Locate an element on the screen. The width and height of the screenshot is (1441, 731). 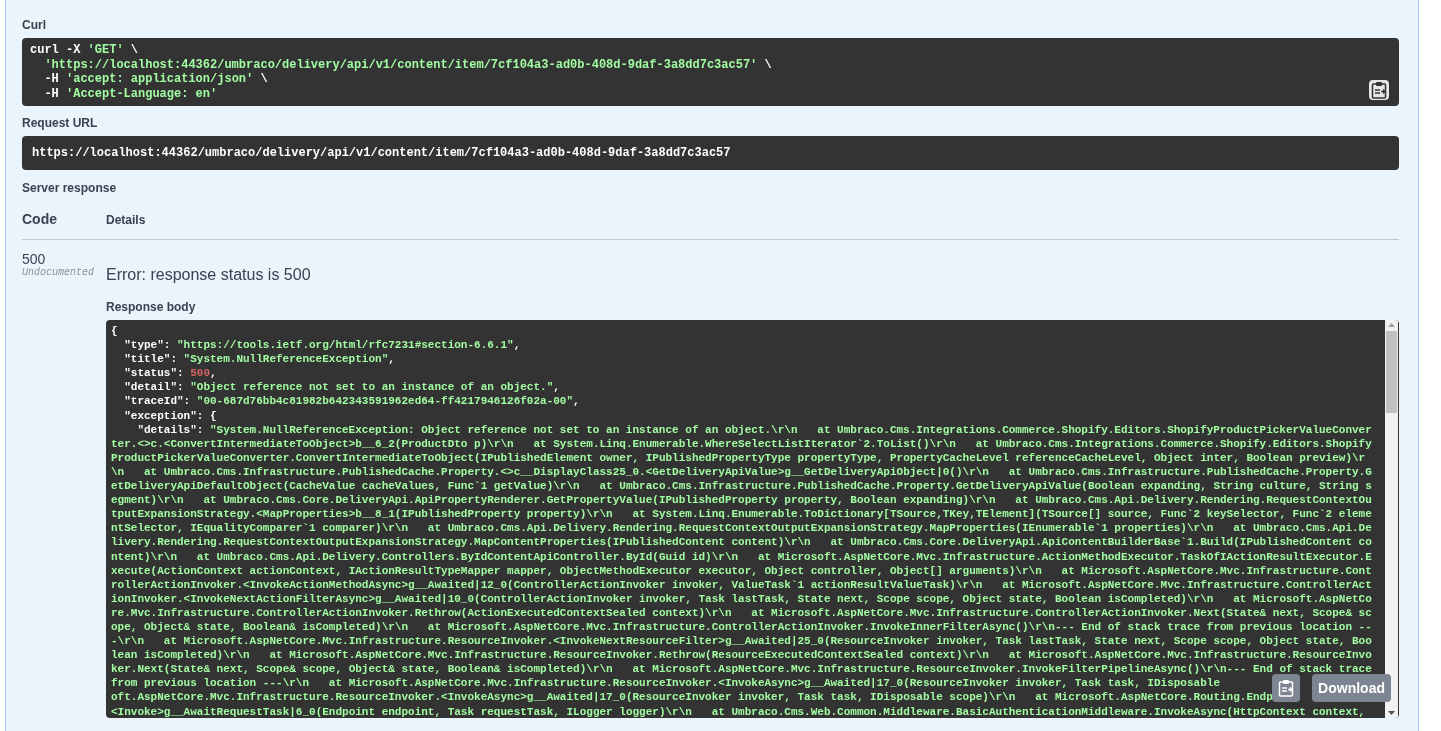
status-code: 500 is located at coordinates (34, 259).